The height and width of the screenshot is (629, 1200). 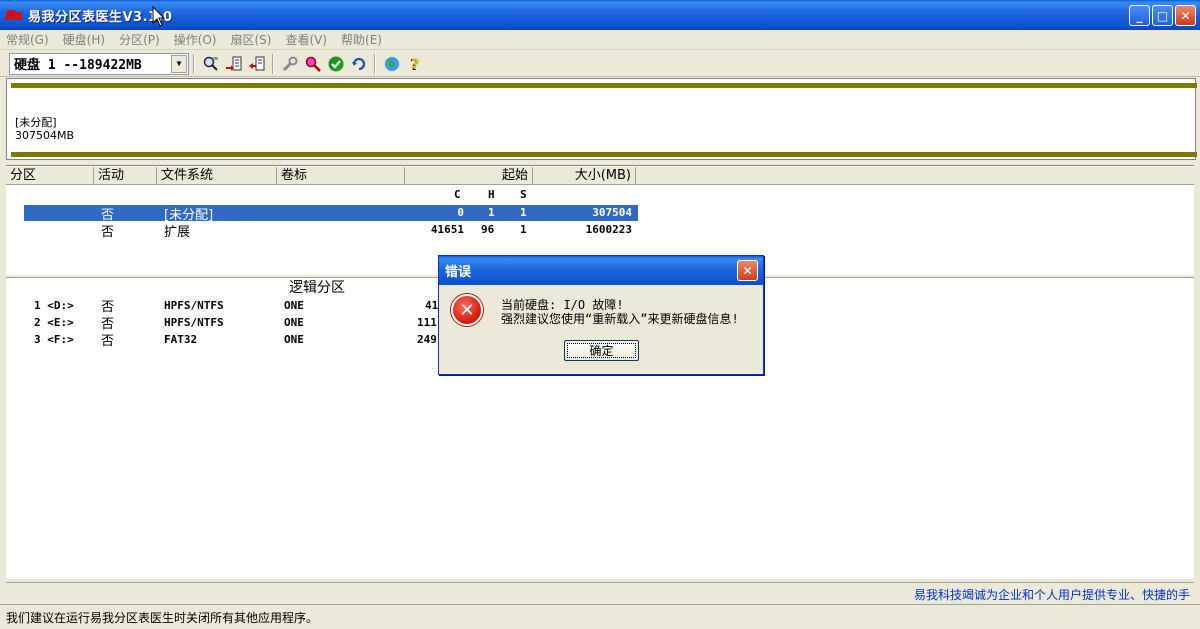 I want to click on col-header-filesystem: 文件系统, so click(x=217, y=176).